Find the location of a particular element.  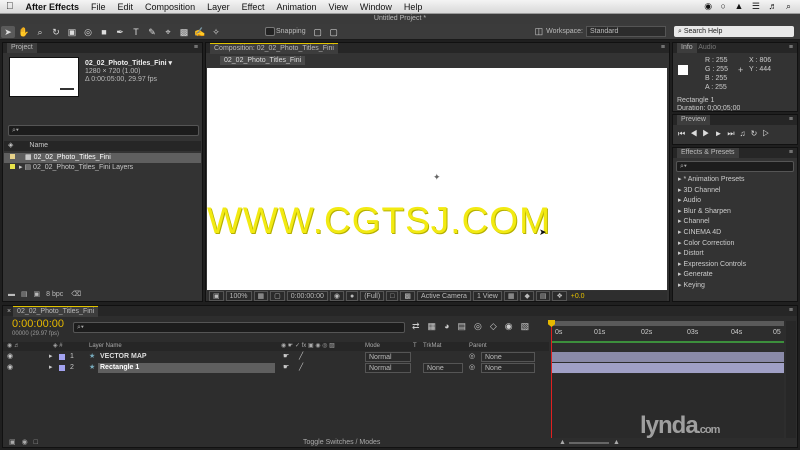

eraser-tool-icon: ▩ is located at coordinates (184, 32).